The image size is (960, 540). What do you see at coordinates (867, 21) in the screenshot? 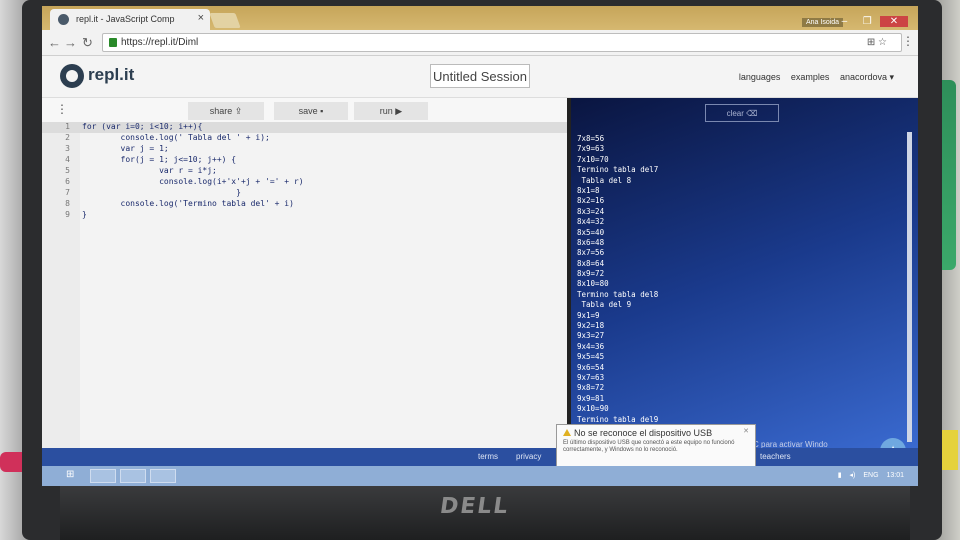
I see `maximize-icon: ❐` at bounding box center [867, 21].